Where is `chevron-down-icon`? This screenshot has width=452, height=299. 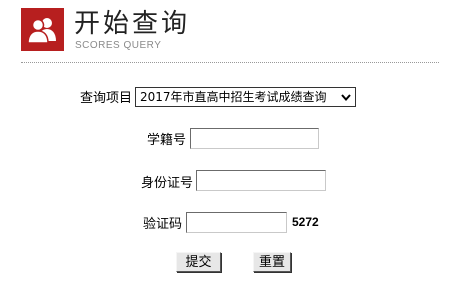
chevron-down-icon is located at coordinates (346, 98).